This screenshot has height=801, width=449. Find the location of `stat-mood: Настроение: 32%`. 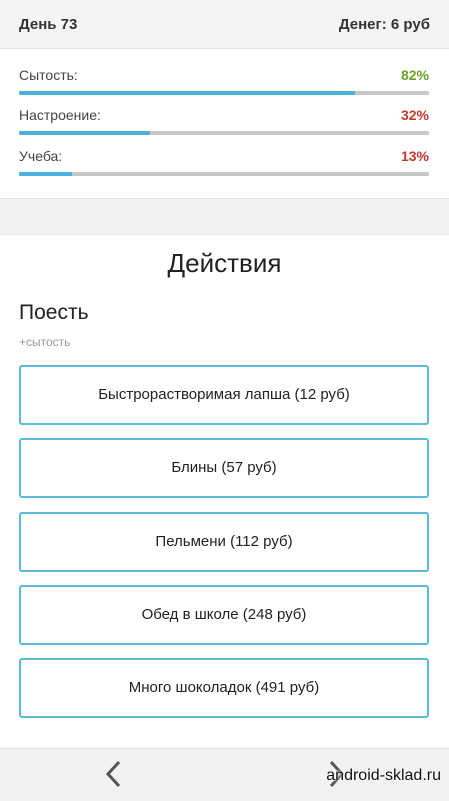

stat-mood: Настроение: 32% is located at coordinates (224, 122).